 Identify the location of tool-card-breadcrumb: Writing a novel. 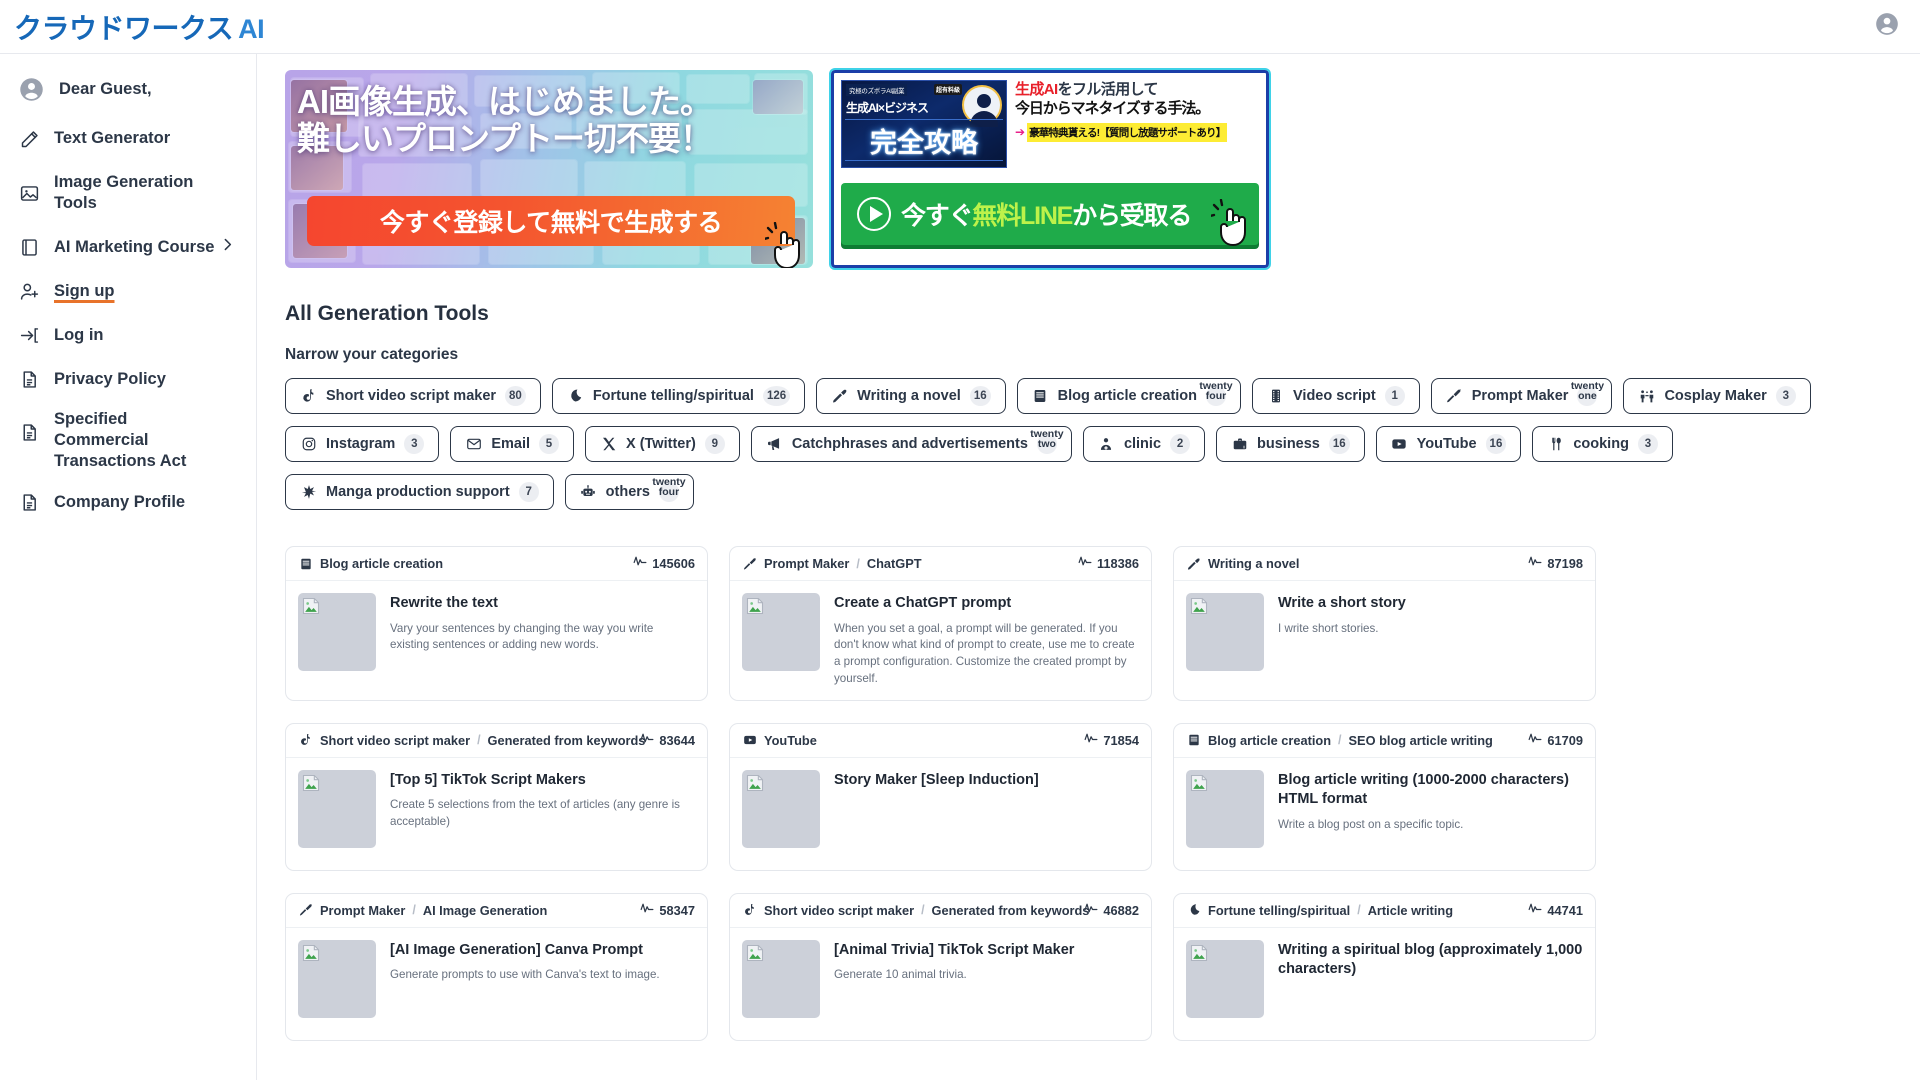
(1242, 563).